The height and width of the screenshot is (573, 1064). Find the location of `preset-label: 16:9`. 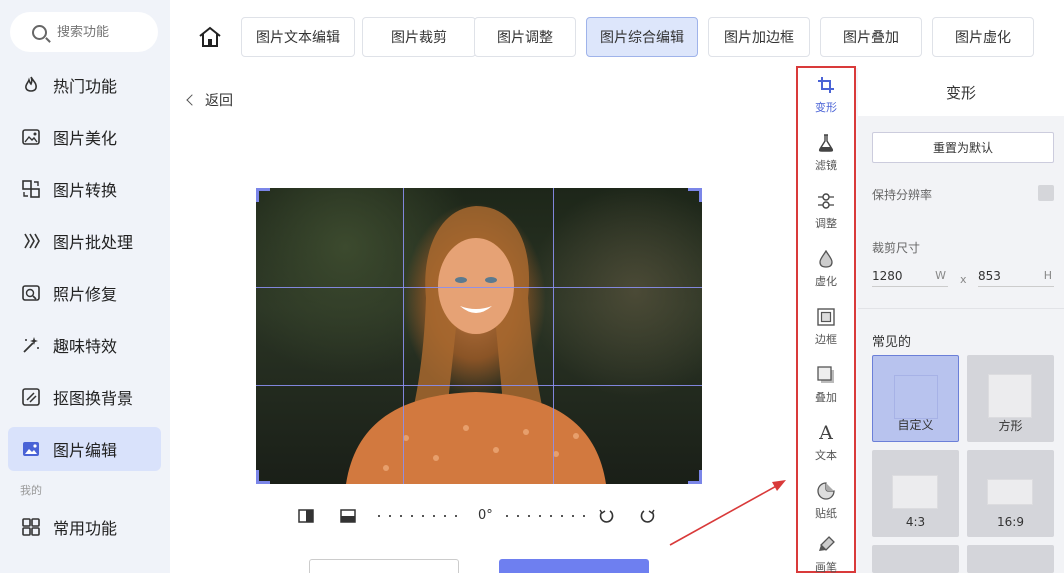

preset-label: 16:9 is located at coordinates (1010, 522).